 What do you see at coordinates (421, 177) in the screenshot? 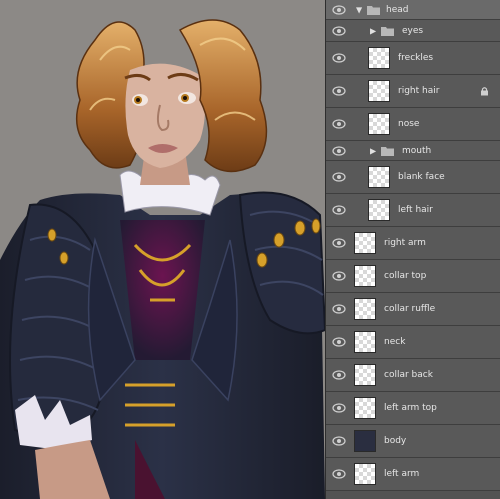
I see `layer-label: blank face` at bounding box center [421, 177].